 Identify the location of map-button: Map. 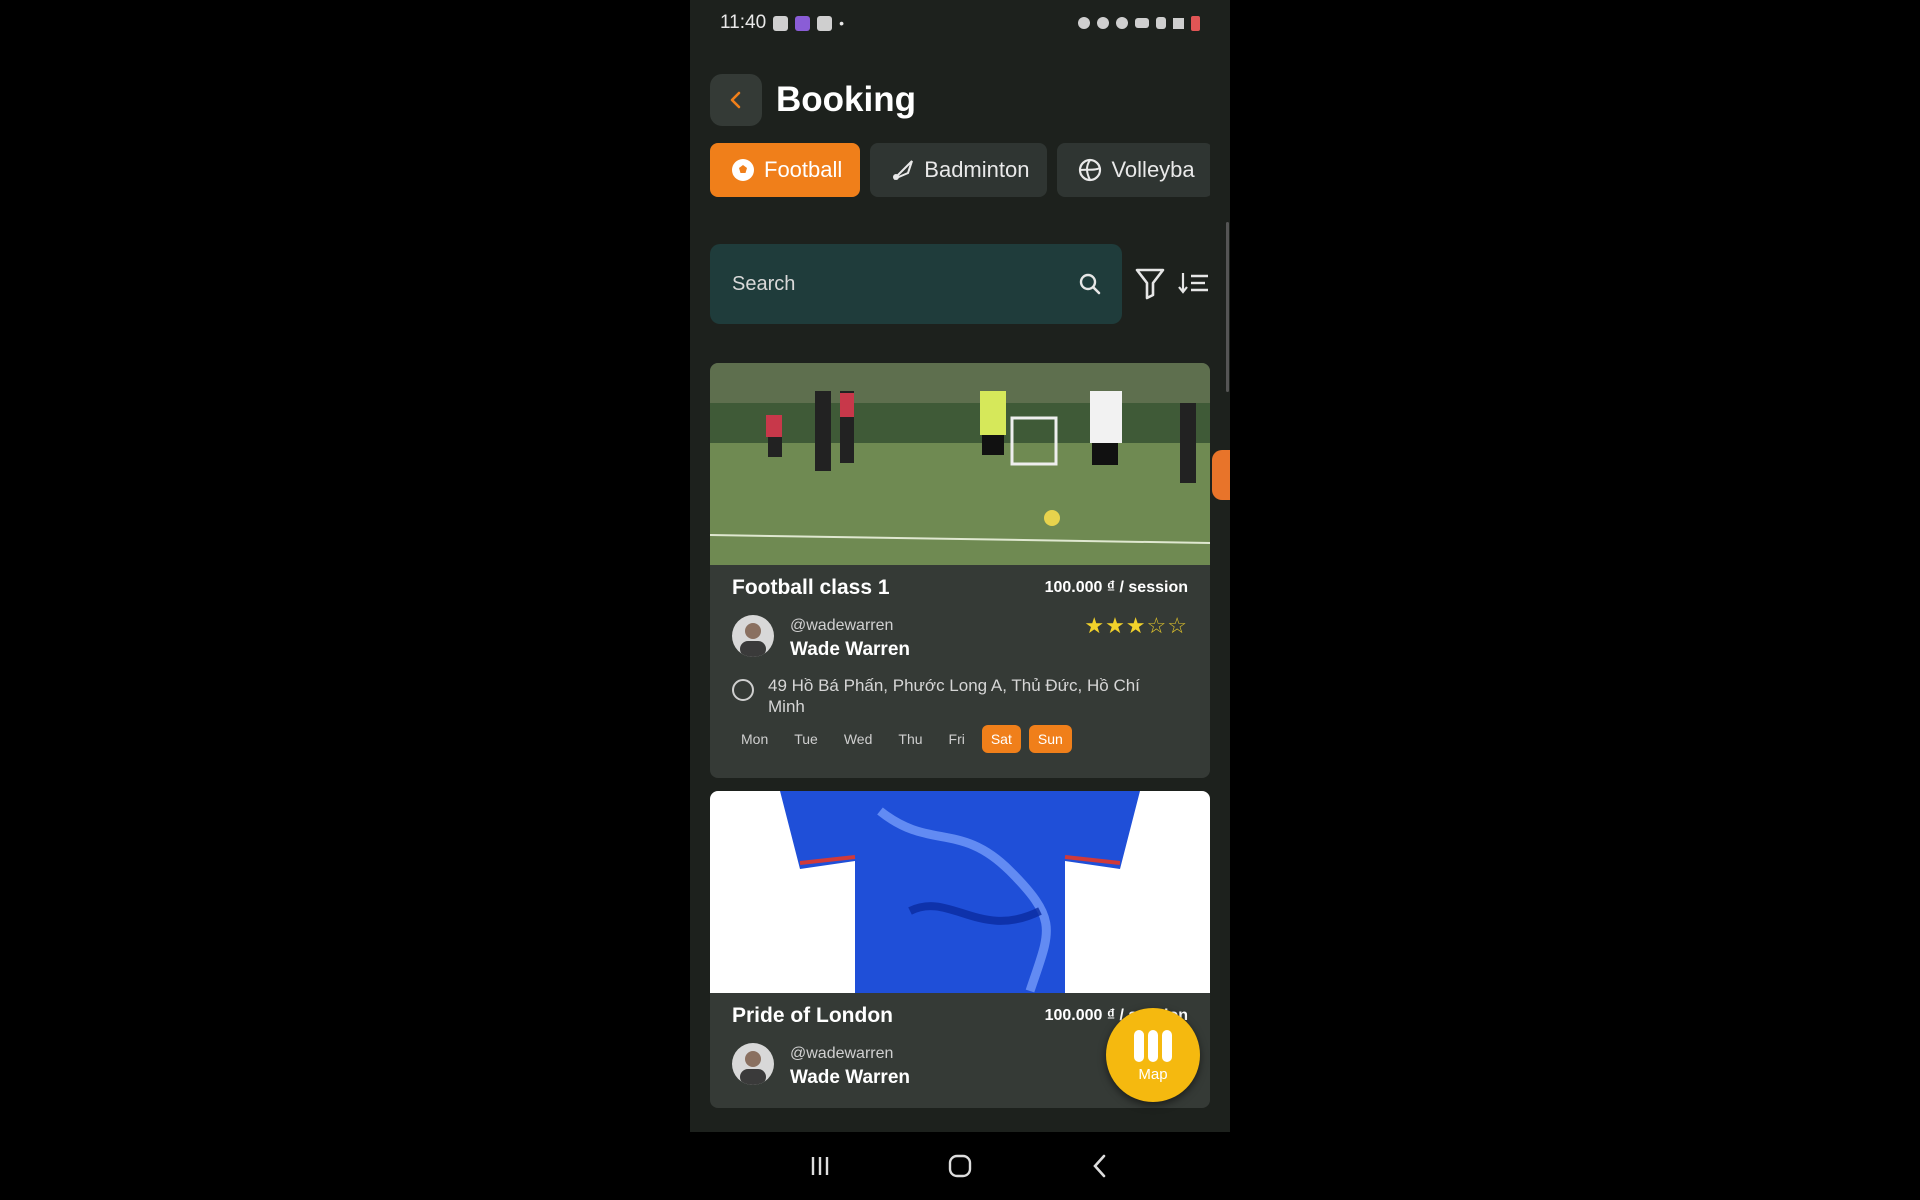
(1153, 1055).